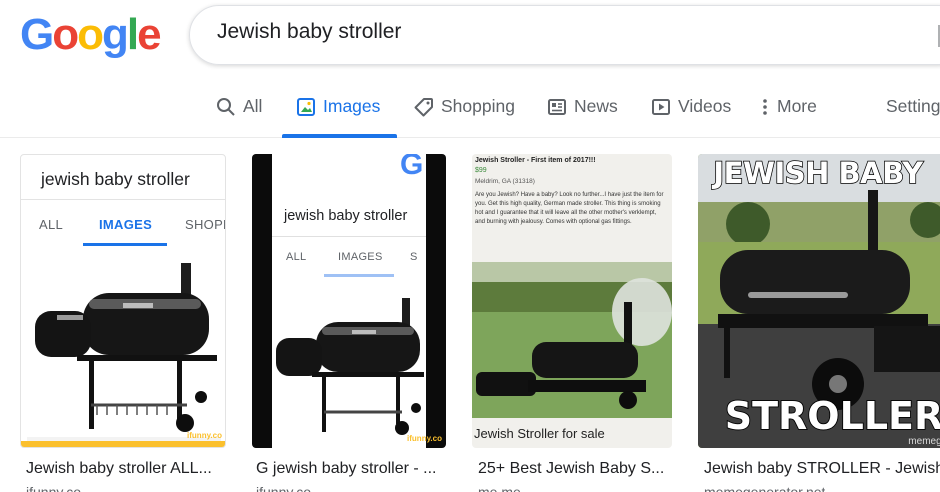 Image resolution: width=940 pixels, height=492 pixels. What do you see at coordinates (505, 181) in the screenshot?
I see `listing-location: Meldrim, GA (31318)` at bounding box center [505, 181].